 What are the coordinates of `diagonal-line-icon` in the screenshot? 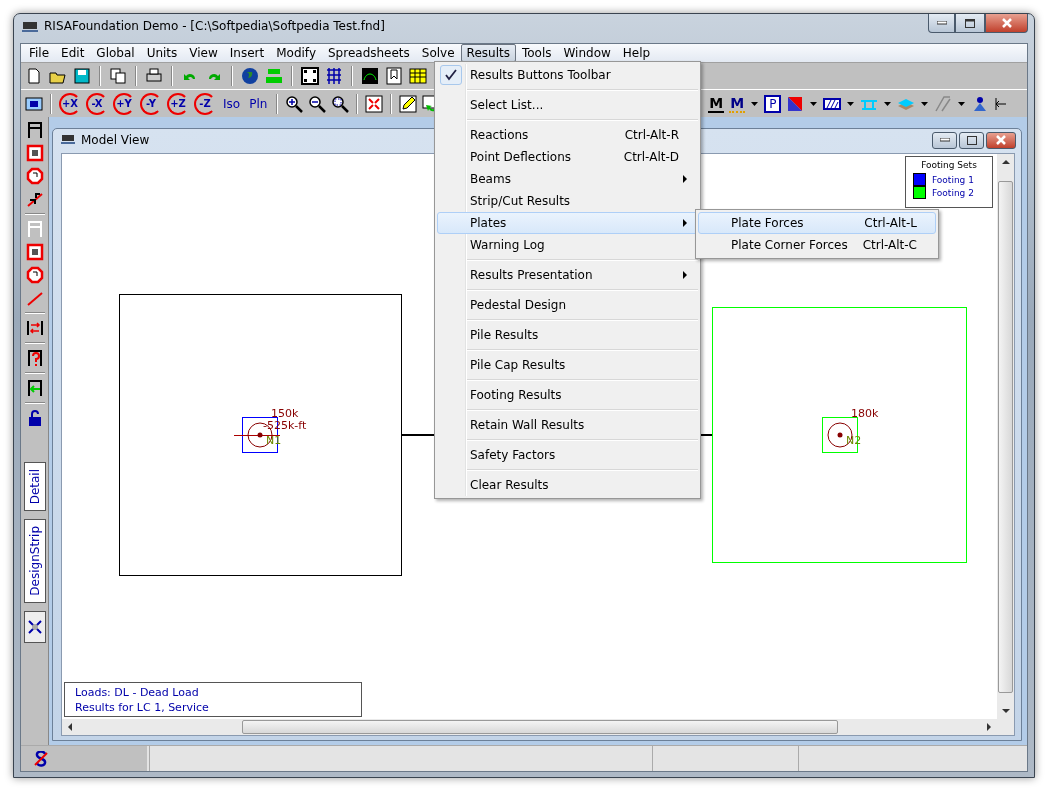 It's located at (34, 199).